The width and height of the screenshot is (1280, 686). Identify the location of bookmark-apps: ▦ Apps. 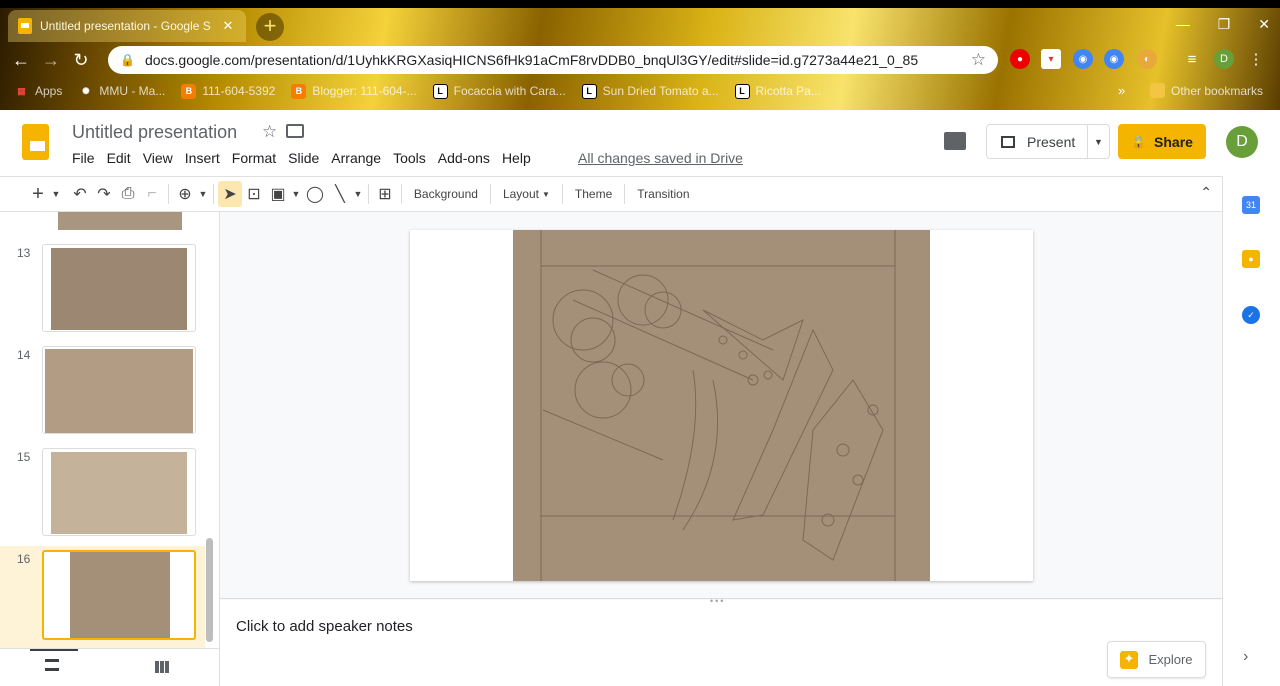
(38, 91).